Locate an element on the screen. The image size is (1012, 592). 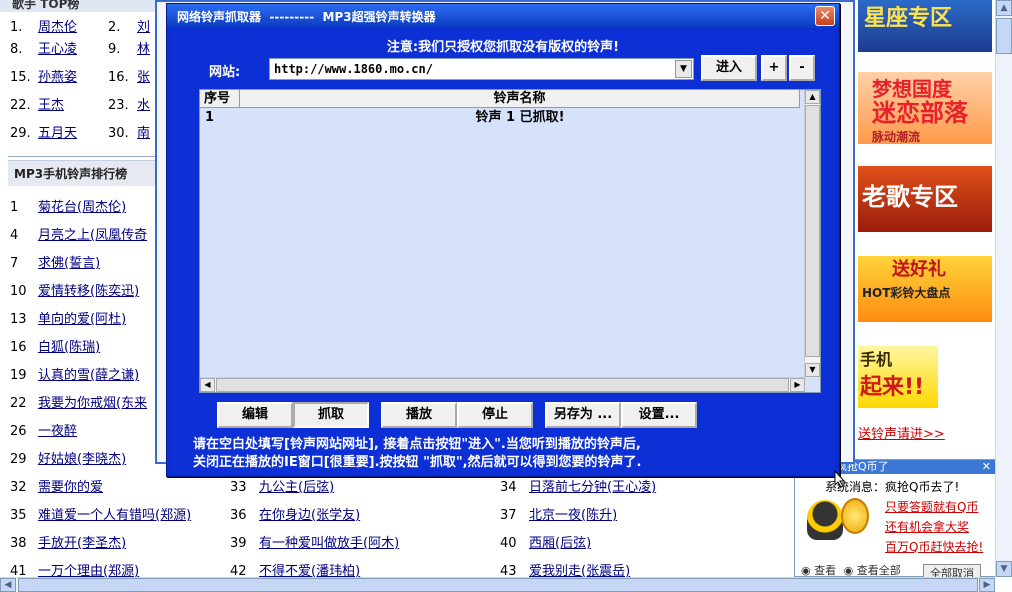
singer-link: 周杰伦 is located at coordinates (57, 27).